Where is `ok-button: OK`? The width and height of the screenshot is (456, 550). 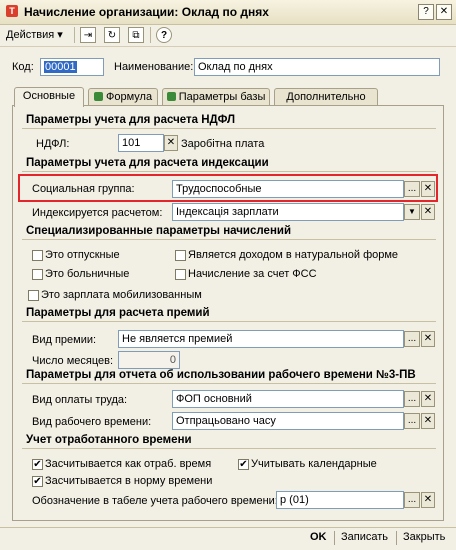 ok-button: OK is located at coordinates (318, 538).